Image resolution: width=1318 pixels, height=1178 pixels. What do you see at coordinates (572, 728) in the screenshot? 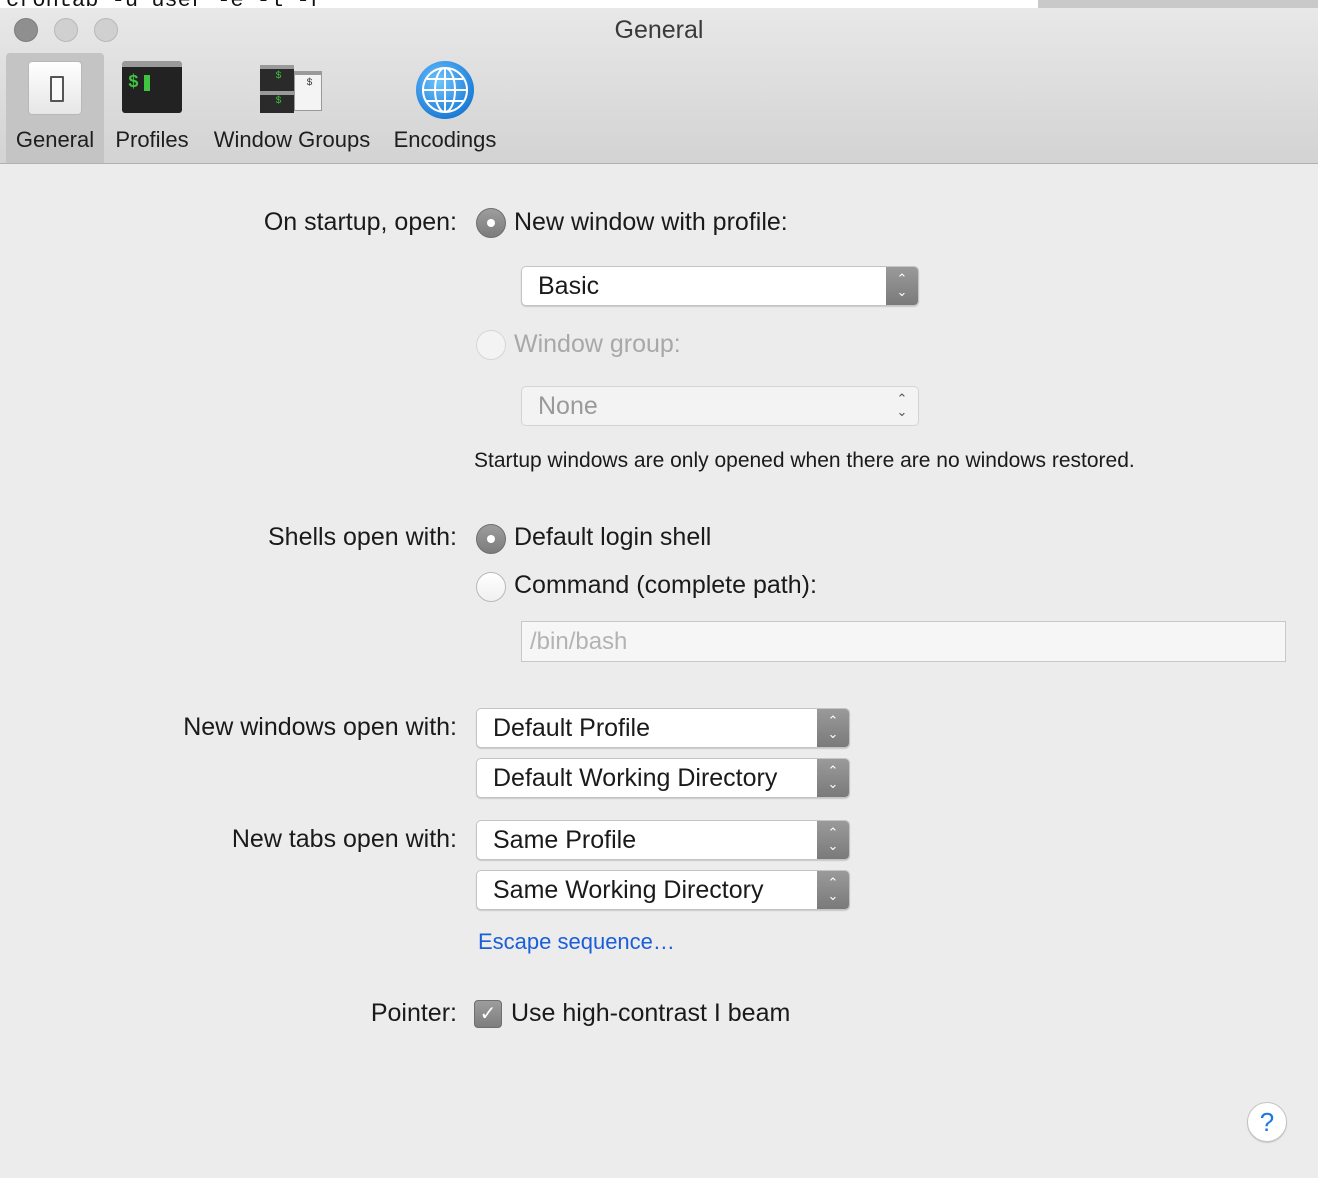
I see `new-windows-profile-value: Default Profile` at bounding box center [572, 728].